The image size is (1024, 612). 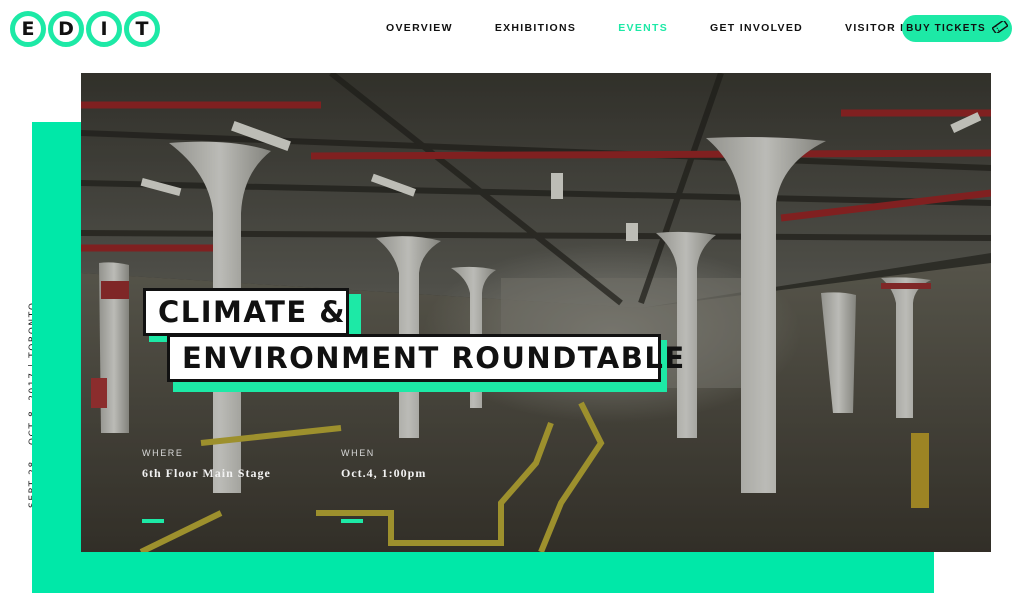 I want to click on ticket-icon, so click(x=1000, y=27).